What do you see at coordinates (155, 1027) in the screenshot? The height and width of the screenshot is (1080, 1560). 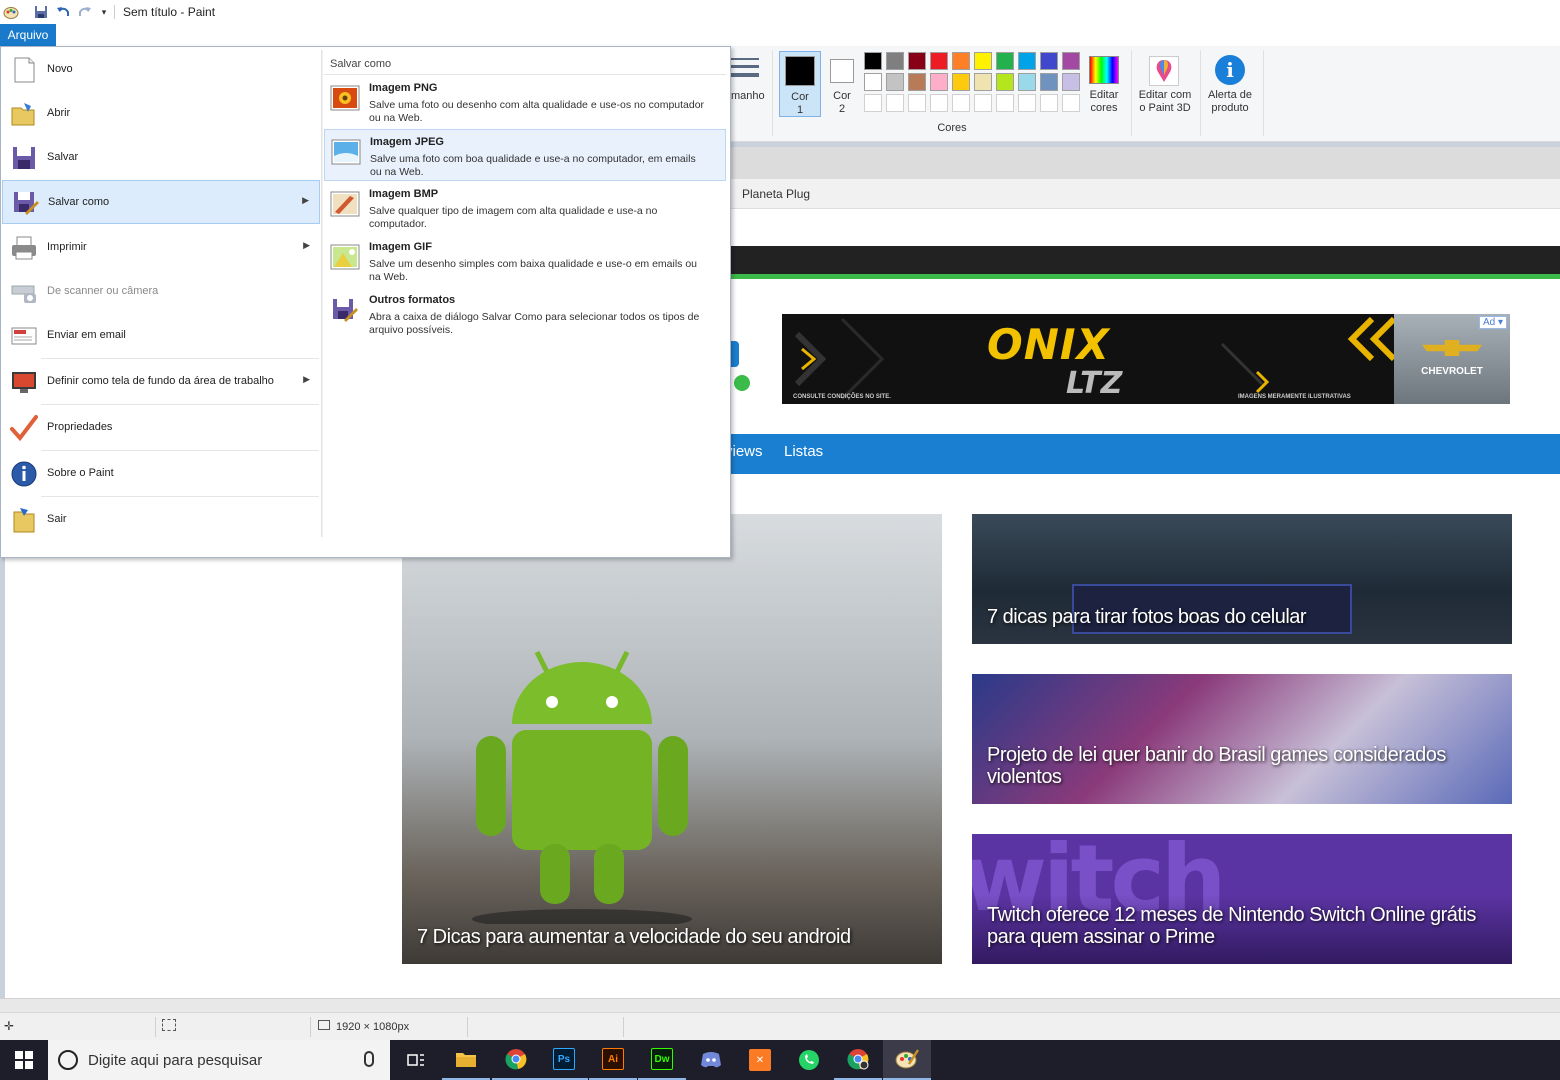 I see `status-divider` at bounding box center [155, 1027].